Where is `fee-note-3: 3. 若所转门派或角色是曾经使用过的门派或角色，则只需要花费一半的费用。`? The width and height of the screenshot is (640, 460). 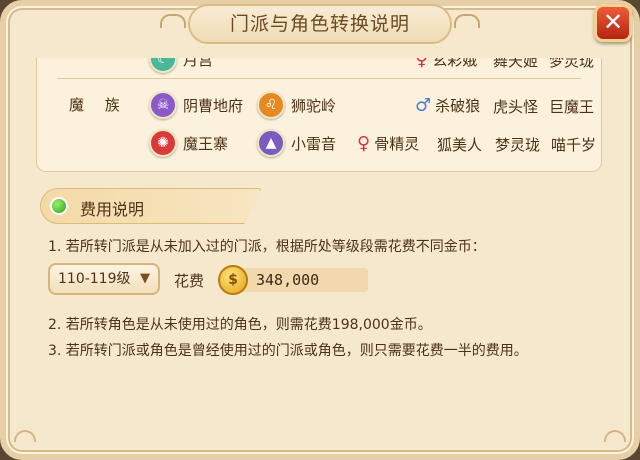
fee-note-3: 3. 若所转门派或角色是曾经使用过的门派或角色，则只需要花费一半的费用。 is located at coordinates (288, 351).